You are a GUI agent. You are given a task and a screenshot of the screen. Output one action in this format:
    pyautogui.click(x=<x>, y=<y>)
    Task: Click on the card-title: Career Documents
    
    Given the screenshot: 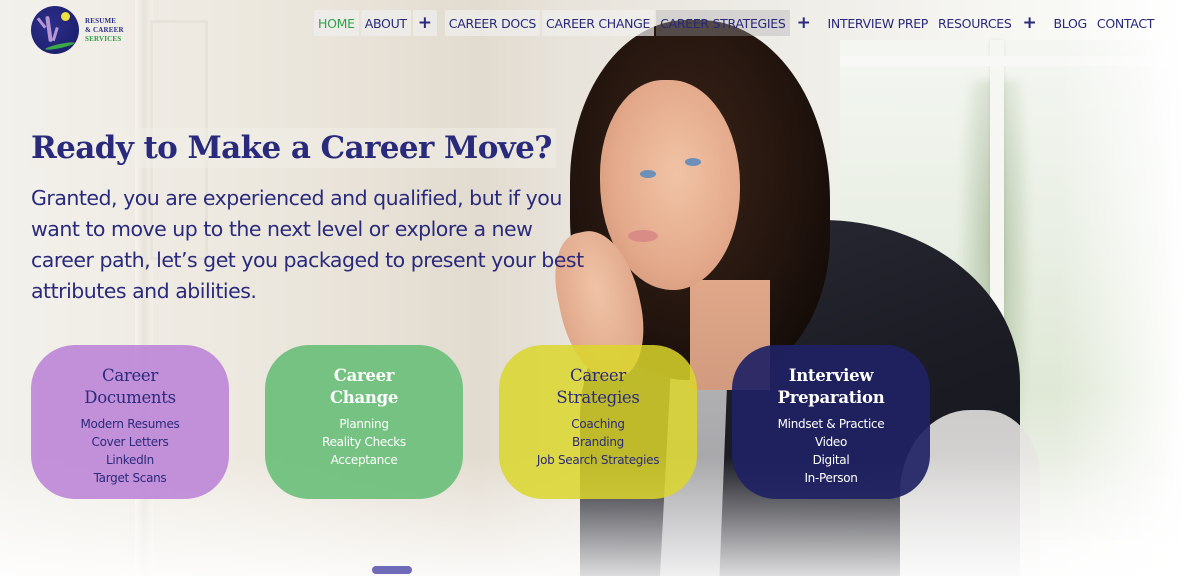 What is the action you would take?
    pyautogui.click(x=130, y=387)
    